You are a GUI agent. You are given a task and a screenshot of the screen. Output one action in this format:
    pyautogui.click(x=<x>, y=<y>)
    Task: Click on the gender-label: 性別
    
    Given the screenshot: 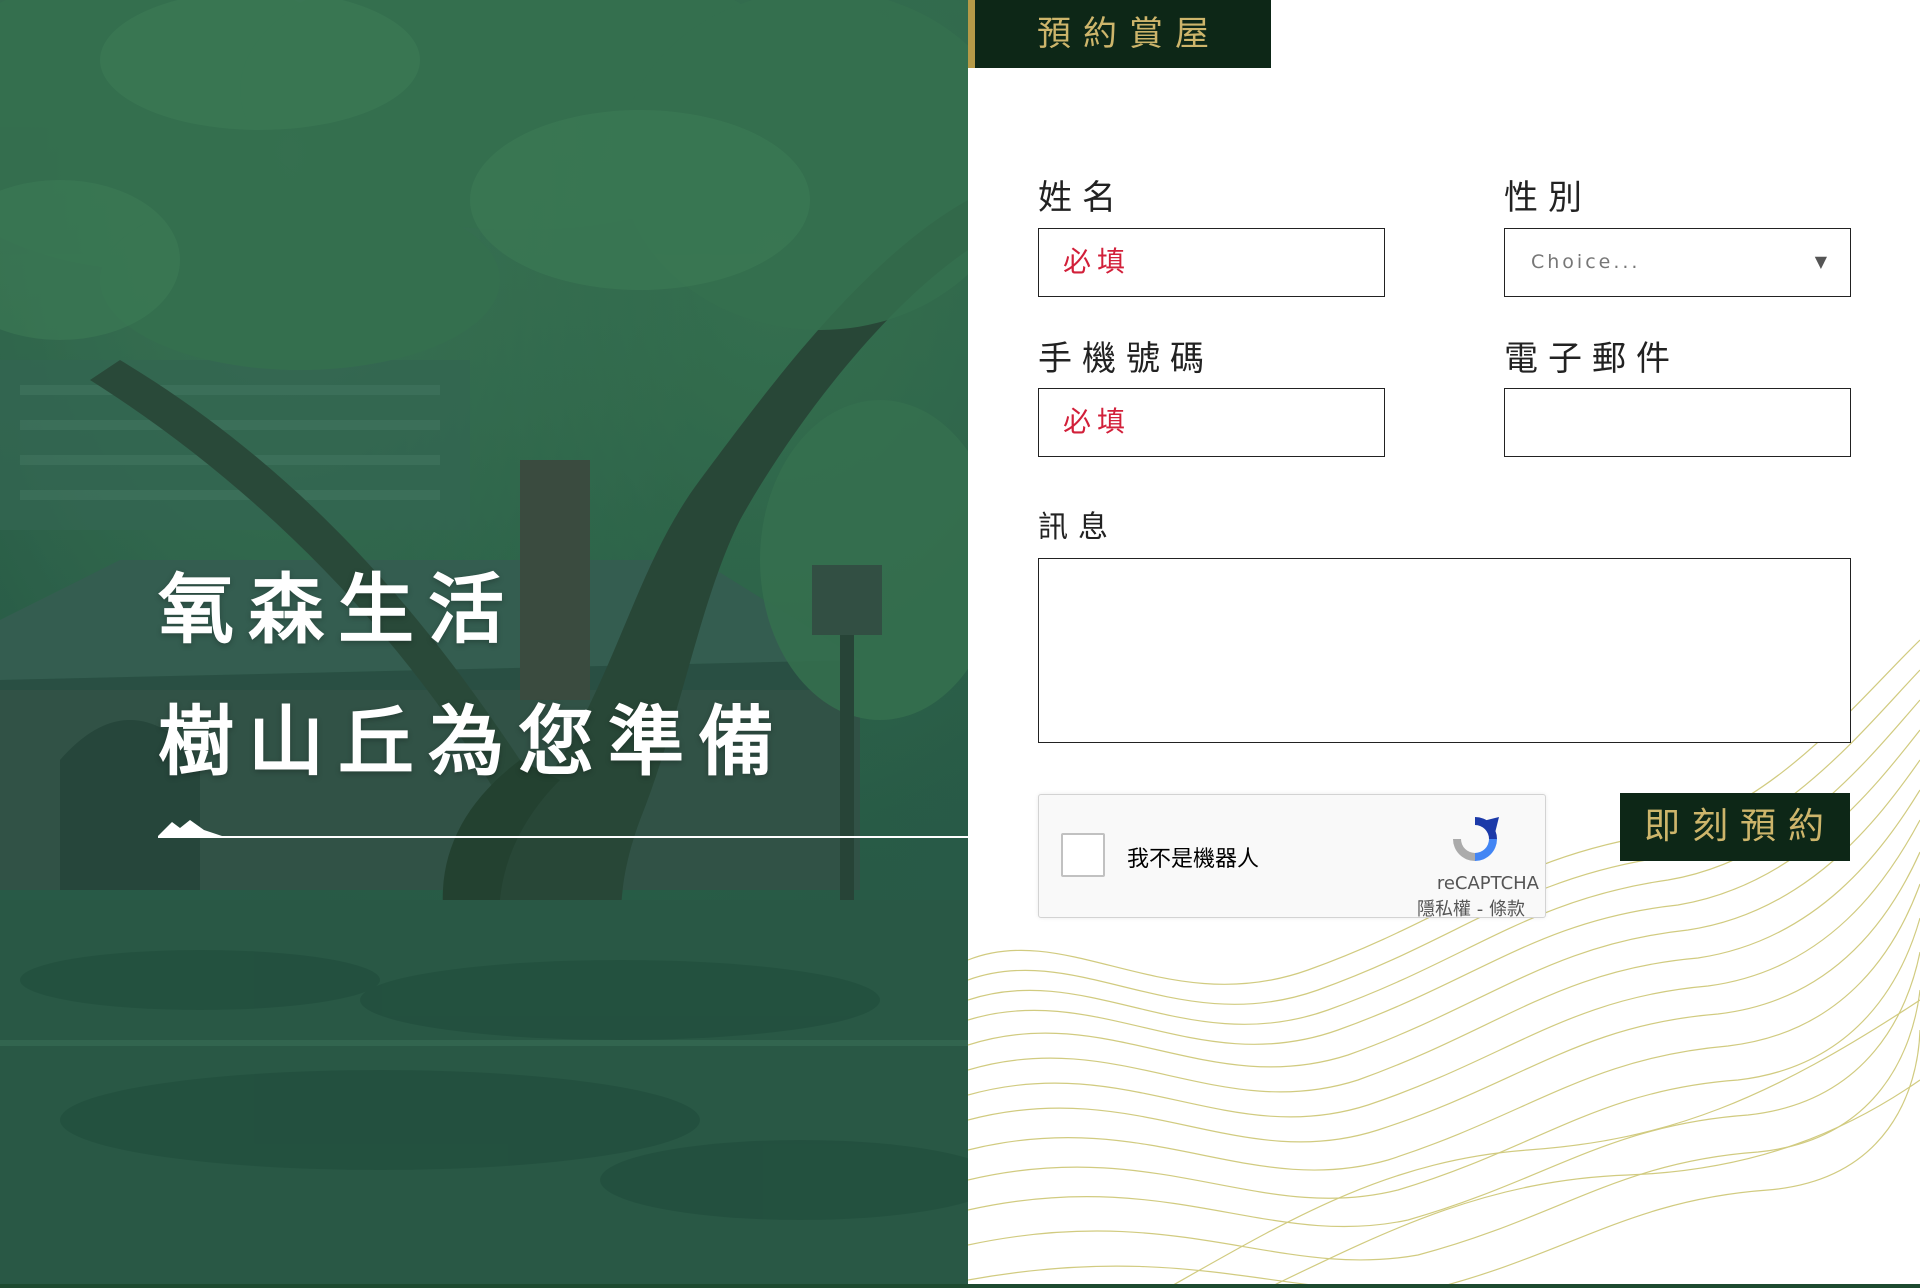 What is the action you would take?
    pyautogui.click(x=1548, y=198)
    